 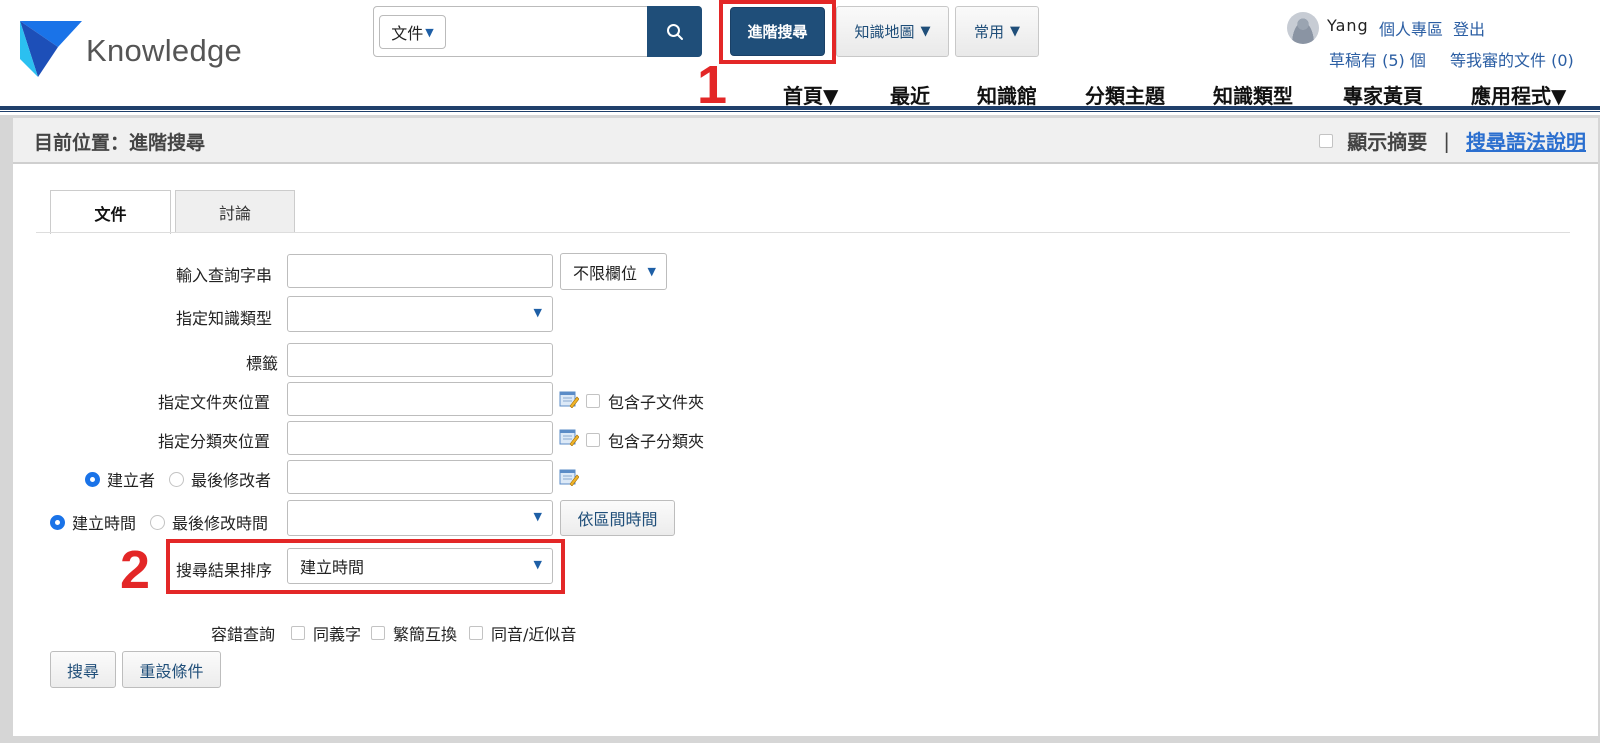 What do you see at coordinates (224, 318) in the screenshot?
I see `knowledge-type-label: 指定知識類型` at bounding box center [224, 318].